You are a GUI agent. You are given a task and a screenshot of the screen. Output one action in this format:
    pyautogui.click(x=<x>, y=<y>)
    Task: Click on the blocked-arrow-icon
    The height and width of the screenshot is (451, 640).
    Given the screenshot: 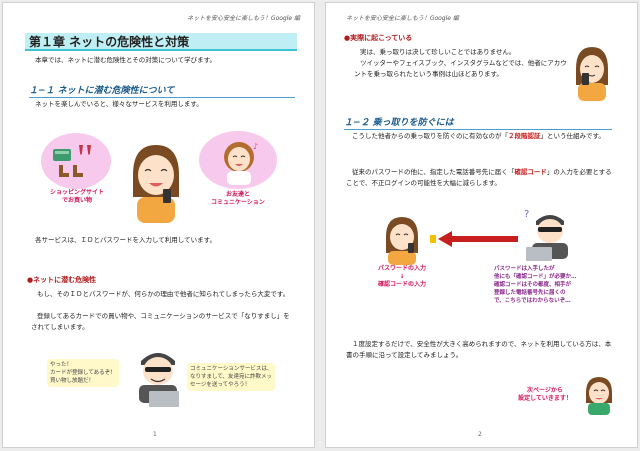 What is the action you would take?
    pyautogui.click(x=474, y=239)
    